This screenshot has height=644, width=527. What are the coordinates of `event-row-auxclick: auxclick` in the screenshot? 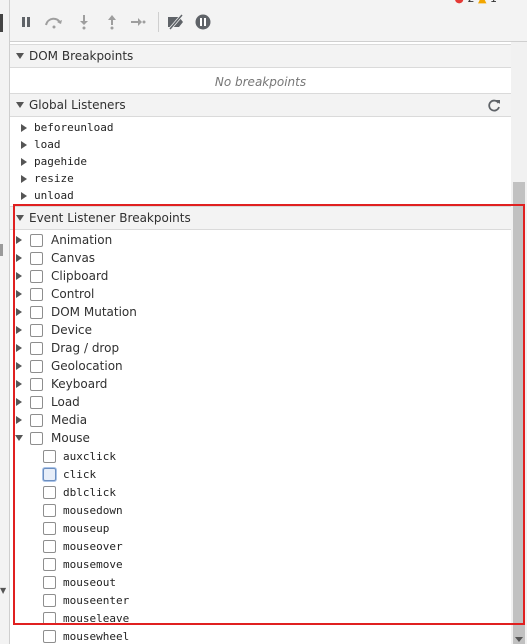 It's located at (250, 456).